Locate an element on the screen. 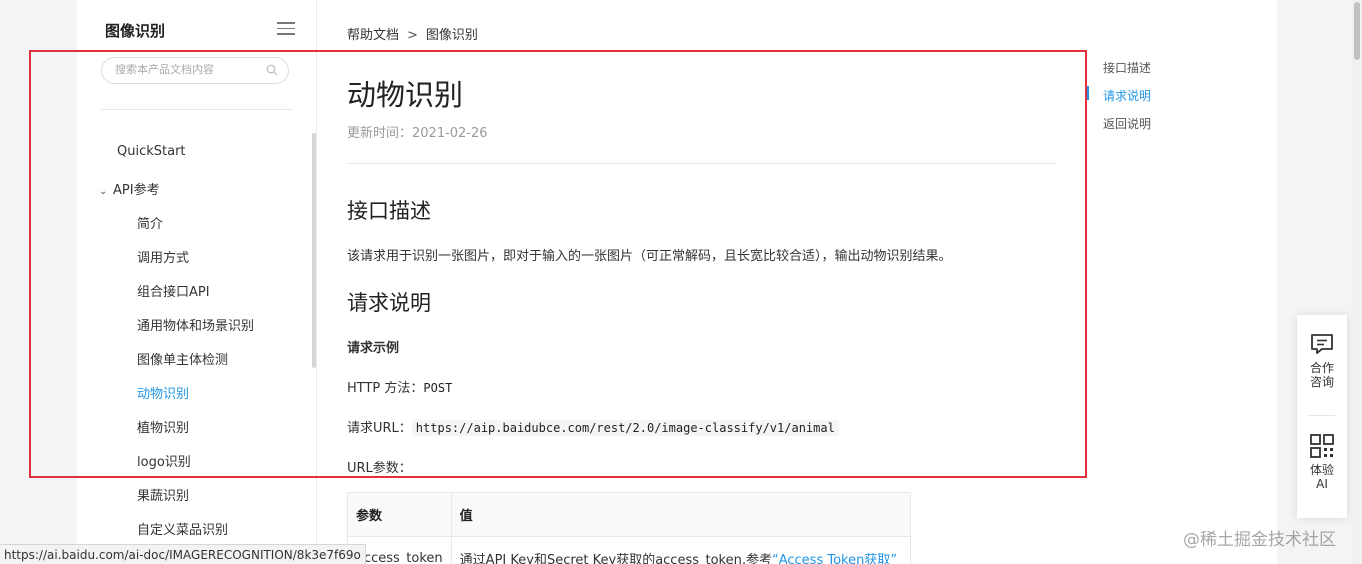 The width and height of the screenshot is (1362, 564). search-icon is located at coordinates (272, 70).